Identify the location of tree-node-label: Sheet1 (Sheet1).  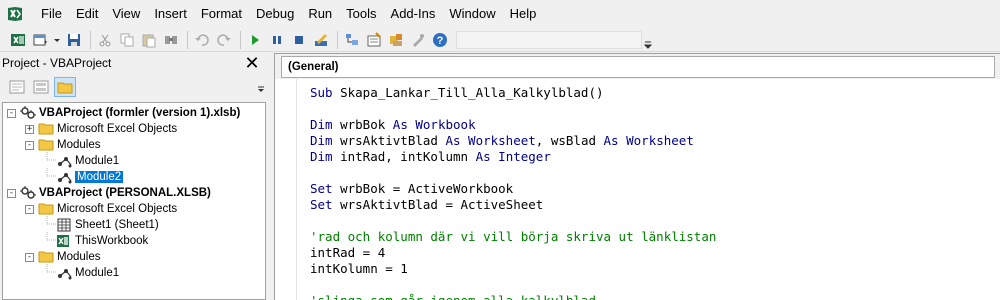
(117, 225).